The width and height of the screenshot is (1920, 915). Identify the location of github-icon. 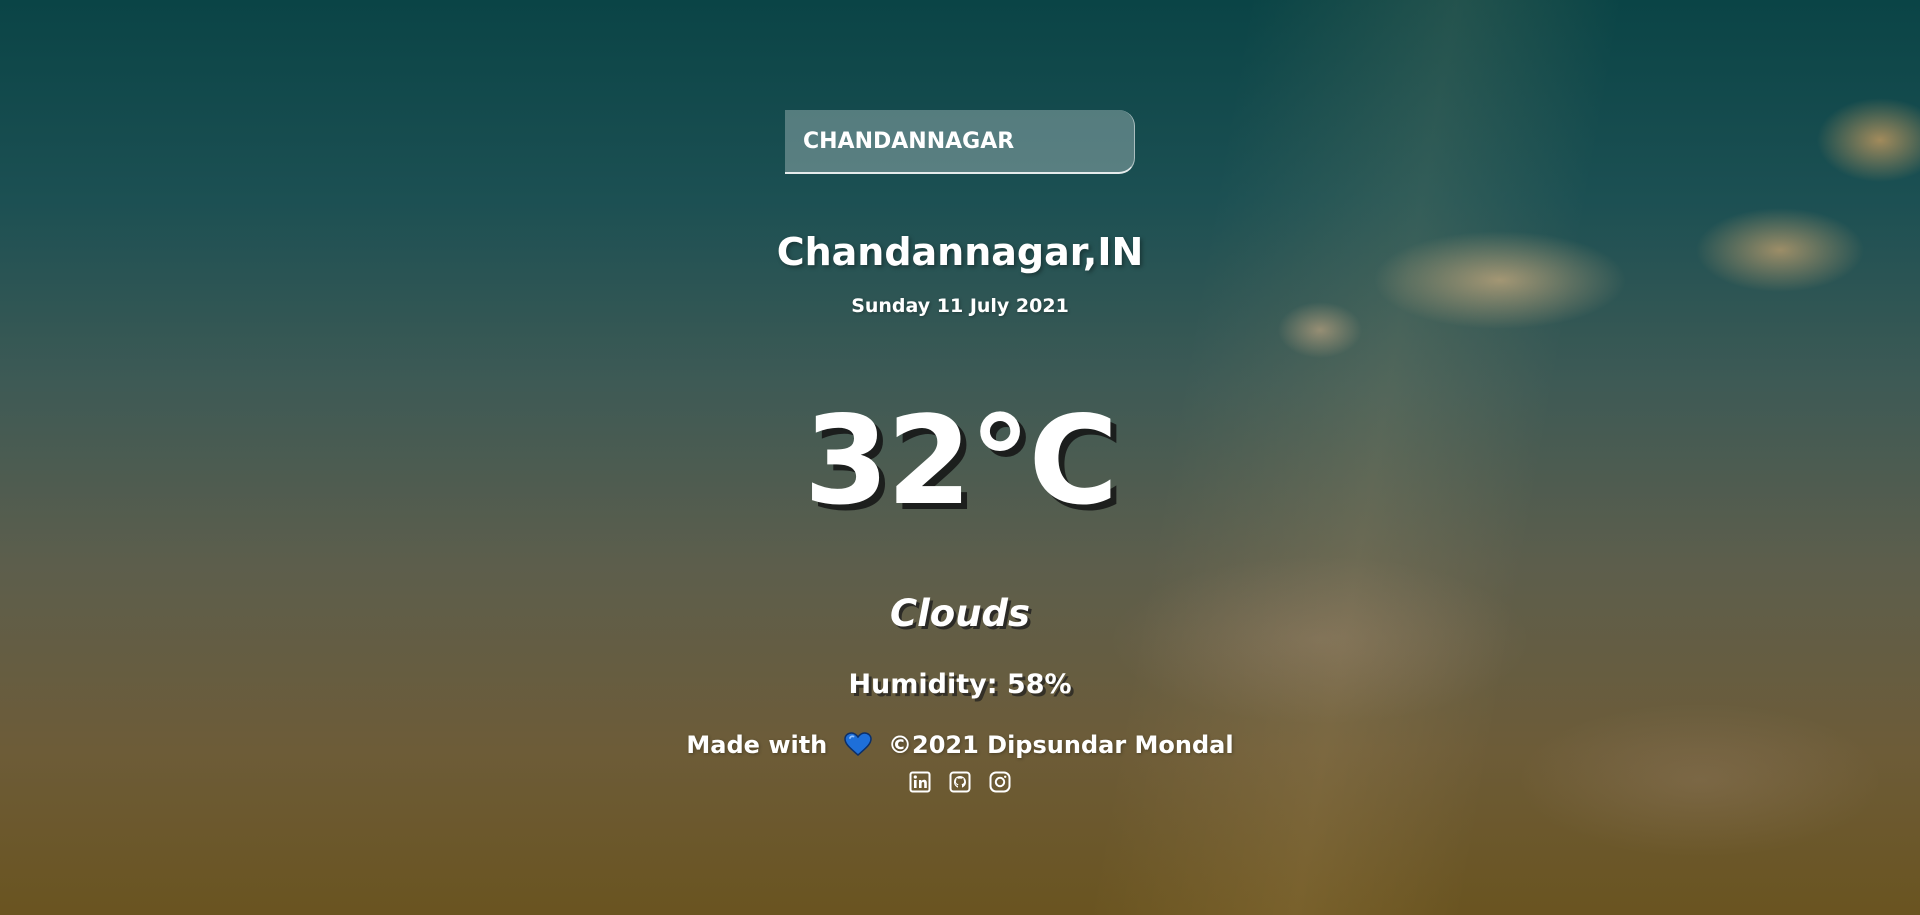
(960, 784).